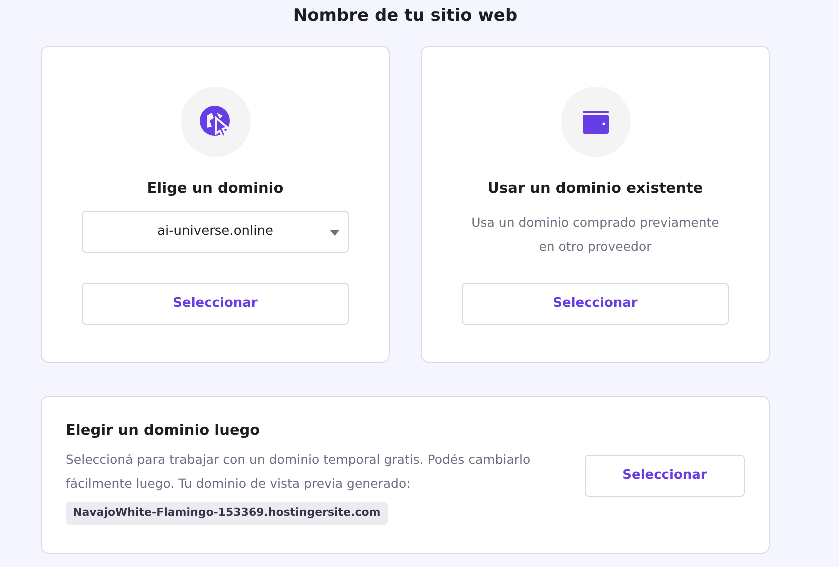 The height and width of the screenshot is (567, 839). I want to click on wallet-icon, so click(596, 122).